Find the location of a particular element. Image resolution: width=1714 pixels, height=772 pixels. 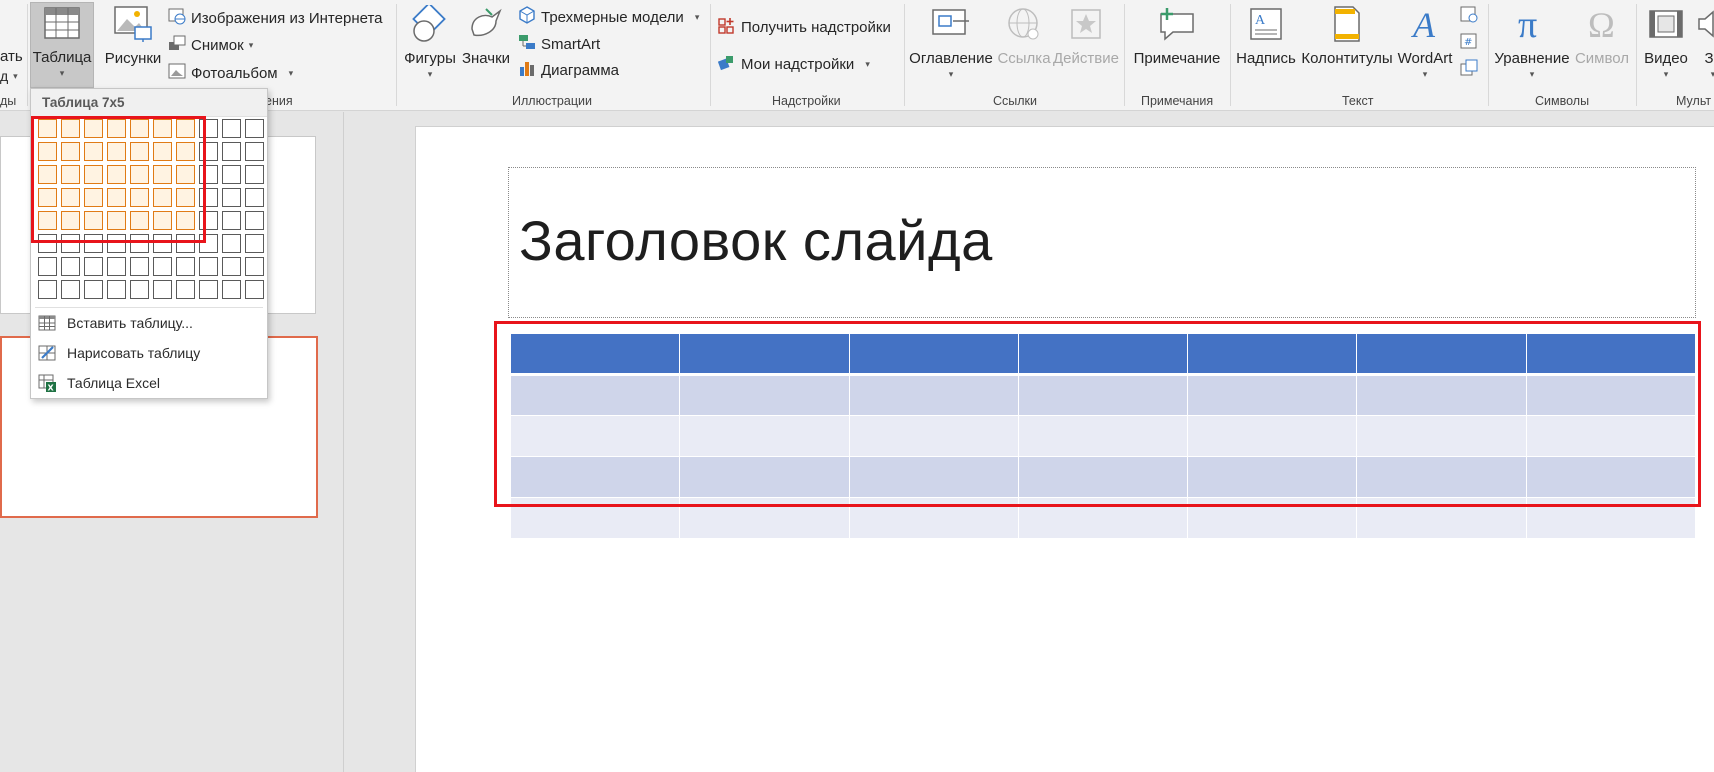

slide-number-button: # is located at coordinates (1469, 43).